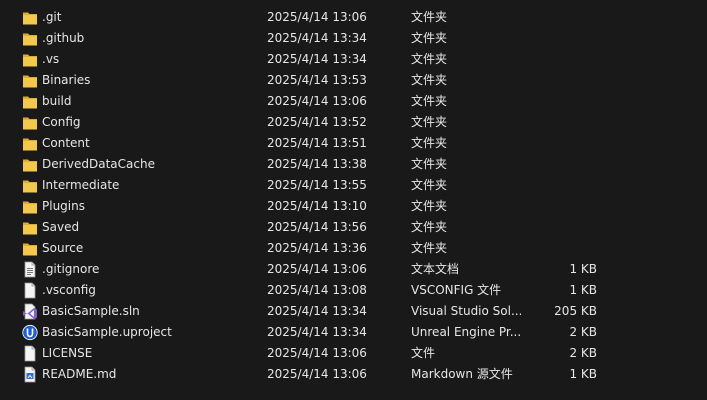  What do you see at coordinates (107, 332) in the screenshot?
I see `file-name: BasicSample.uproject` at bounding box center [107, 332].